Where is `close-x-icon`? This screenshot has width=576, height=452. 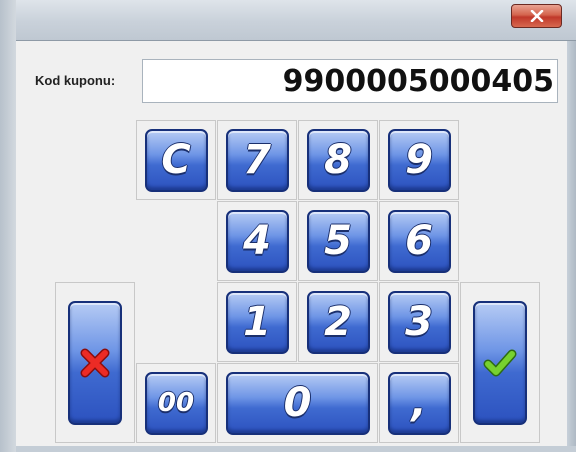 close-x-icon is located at coordinates (536, 16).